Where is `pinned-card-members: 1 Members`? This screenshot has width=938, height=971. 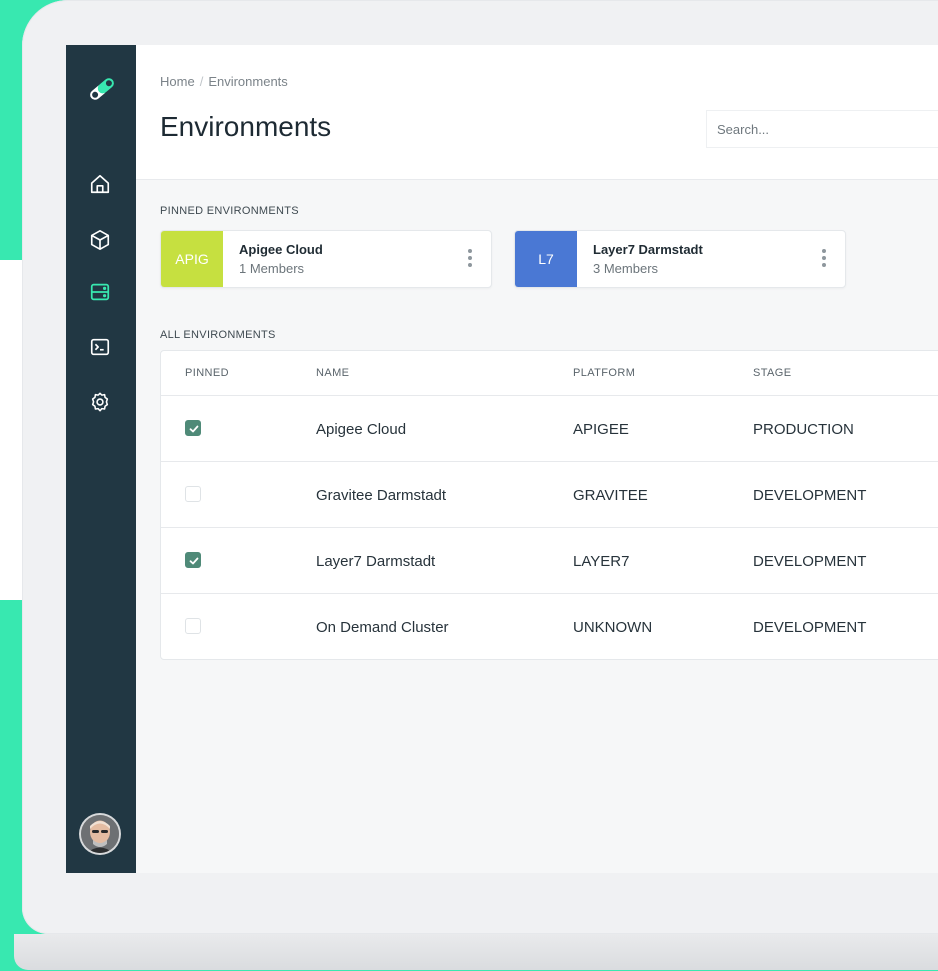 pinned-card-members: 1 Members is located at coordinates (272, 268).